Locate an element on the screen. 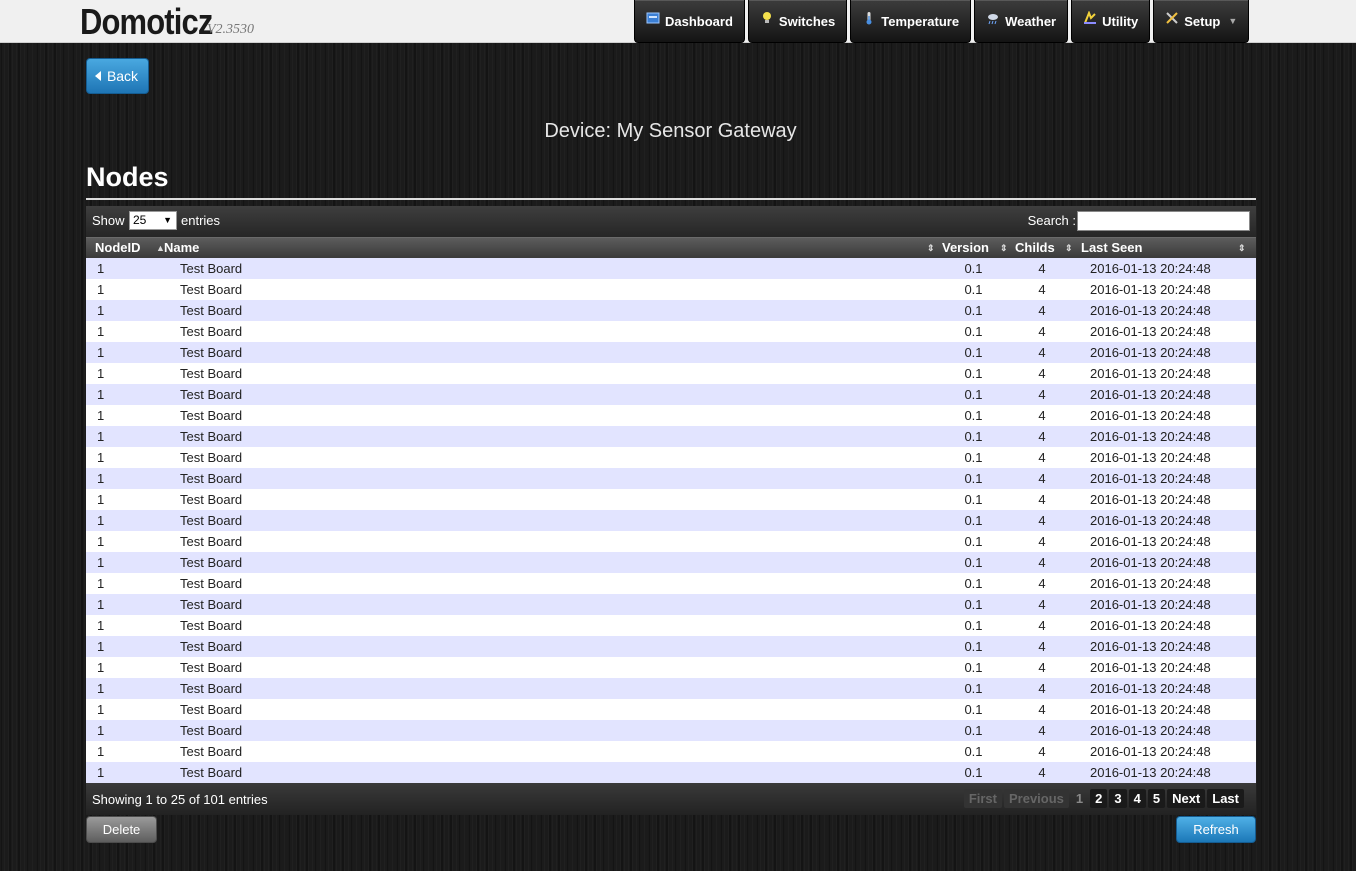 This screenshot has width=1356, height=871. pager-first-button: First is located at coordinates (982, 798).